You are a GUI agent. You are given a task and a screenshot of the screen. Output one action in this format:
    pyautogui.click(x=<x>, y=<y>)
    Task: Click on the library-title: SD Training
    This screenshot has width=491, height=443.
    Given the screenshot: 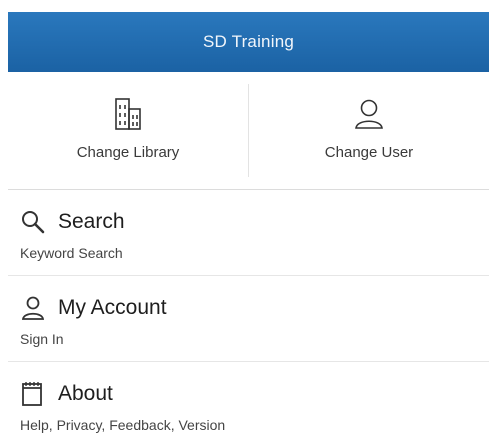 What is the action you would take?
    pyautogui.click(x=248, y=41)
    